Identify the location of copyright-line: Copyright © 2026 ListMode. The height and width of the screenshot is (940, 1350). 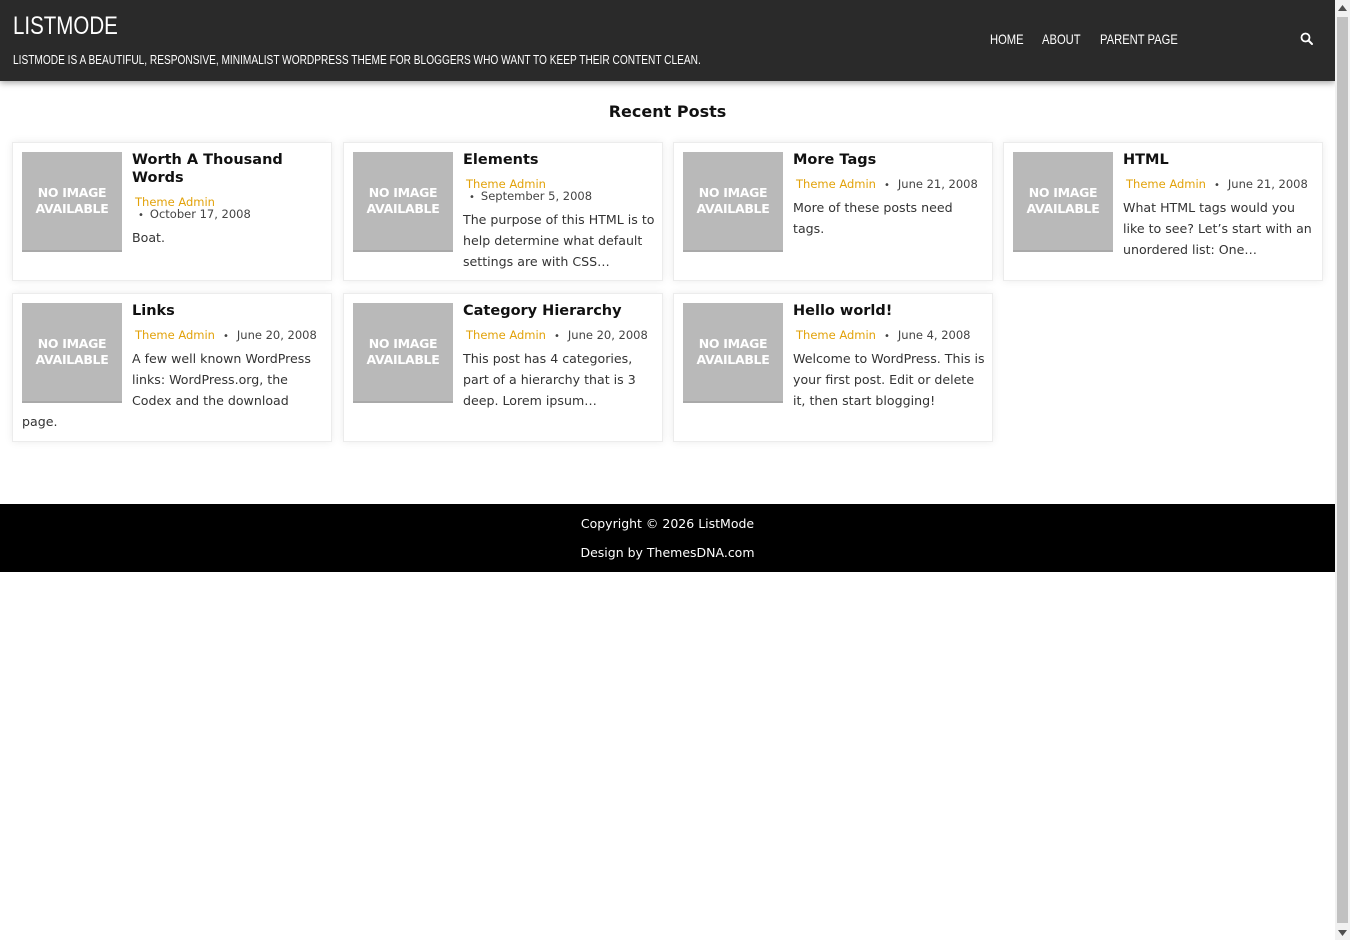
(667, 523).